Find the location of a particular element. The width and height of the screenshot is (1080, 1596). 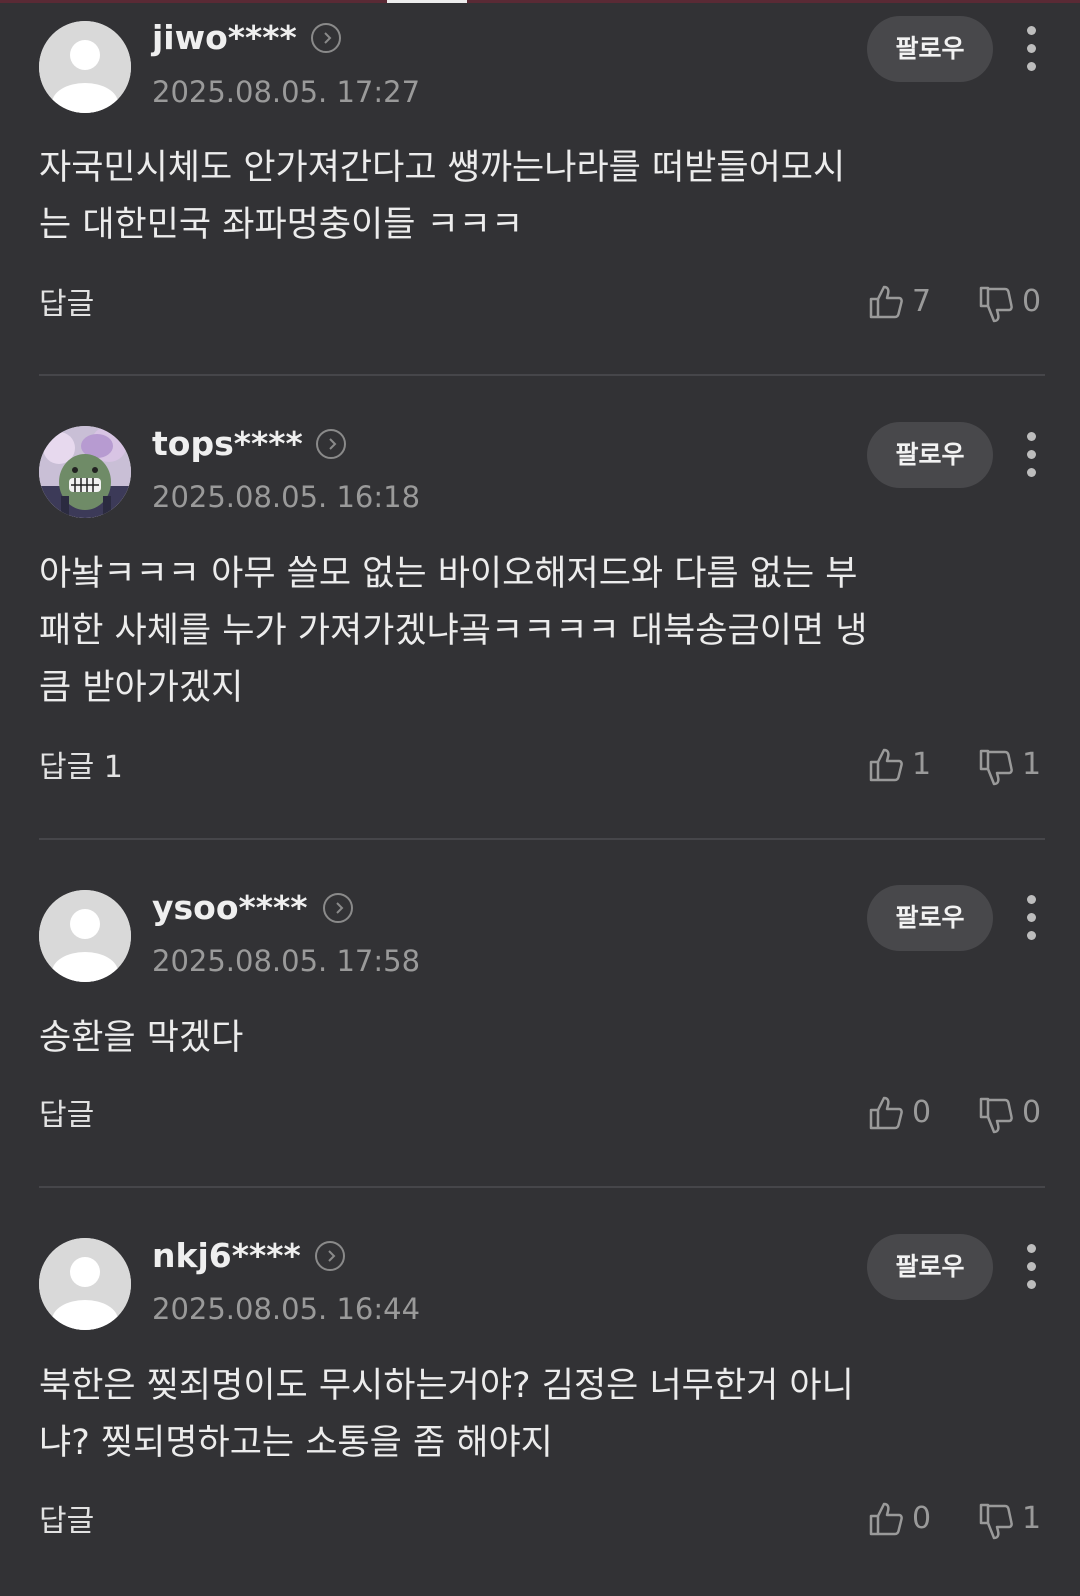

username: jiwo**** is located at coordinates (224, 38).